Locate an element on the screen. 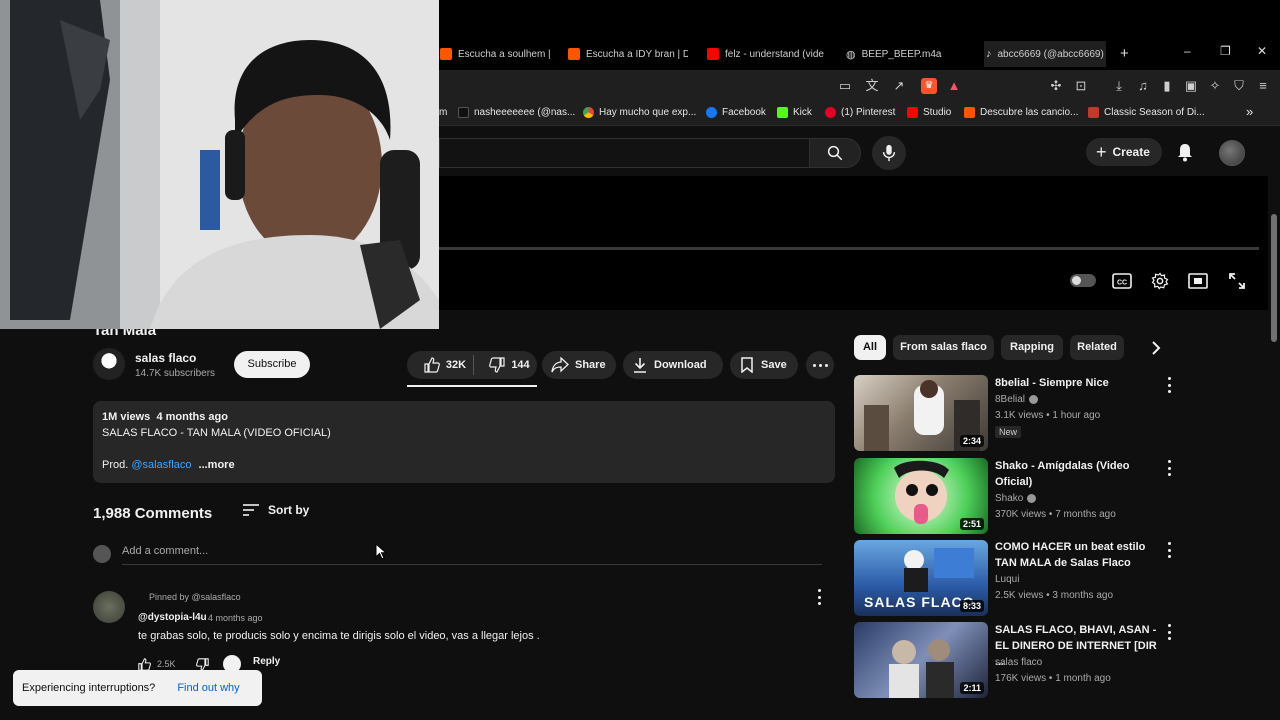 This screenshot has height=720, width=1280. account-avatar is located at coordinates (1232, 153).